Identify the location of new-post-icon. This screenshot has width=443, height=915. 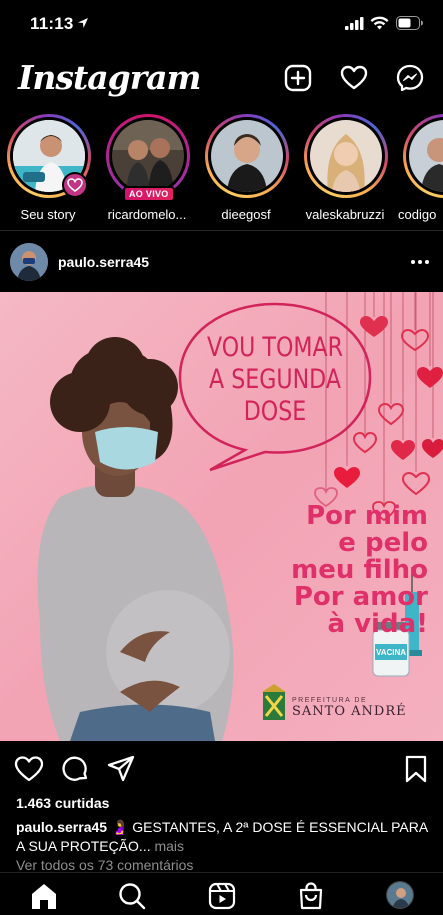
(298, 78).